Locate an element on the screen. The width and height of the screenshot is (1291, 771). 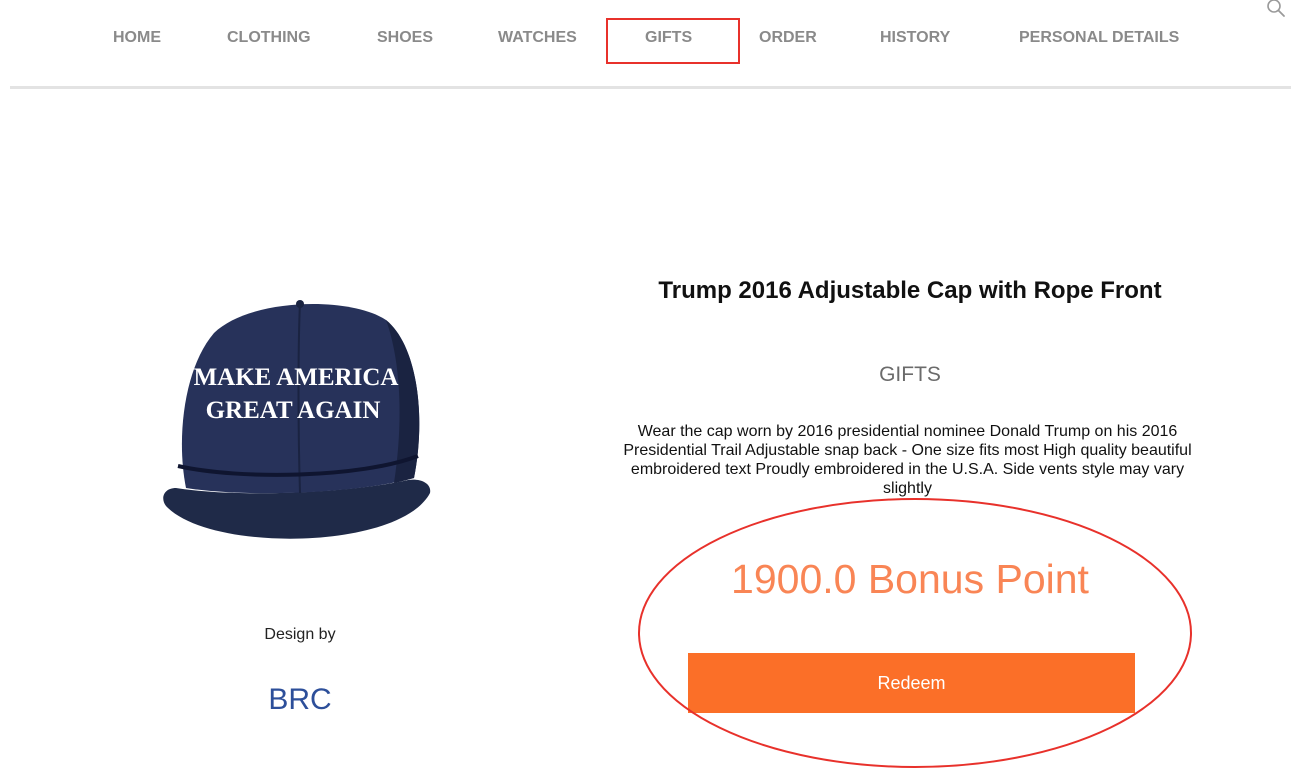
bonus-points-price: 1900.0 Bonus Point is located at coordinates (910, 579).